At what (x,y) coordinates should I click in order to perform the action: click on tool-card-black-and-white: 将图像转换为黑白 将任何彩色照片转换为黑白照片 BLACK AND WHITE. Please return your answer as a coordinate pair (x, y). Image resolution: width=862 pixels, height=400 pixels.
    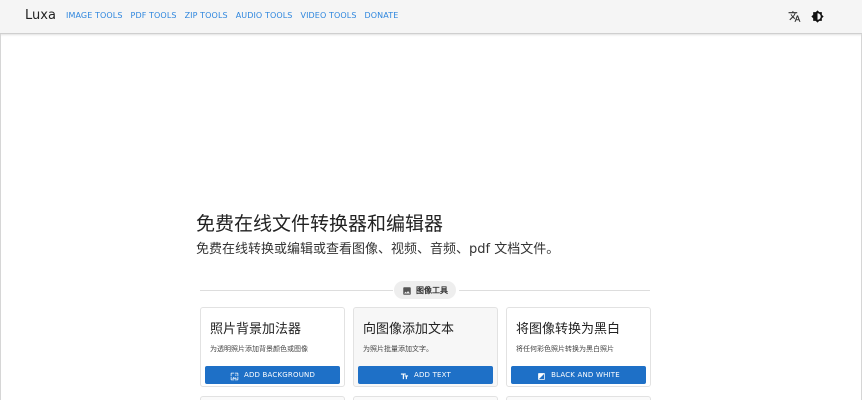
    Looking at the image, I should click on (578, 347).